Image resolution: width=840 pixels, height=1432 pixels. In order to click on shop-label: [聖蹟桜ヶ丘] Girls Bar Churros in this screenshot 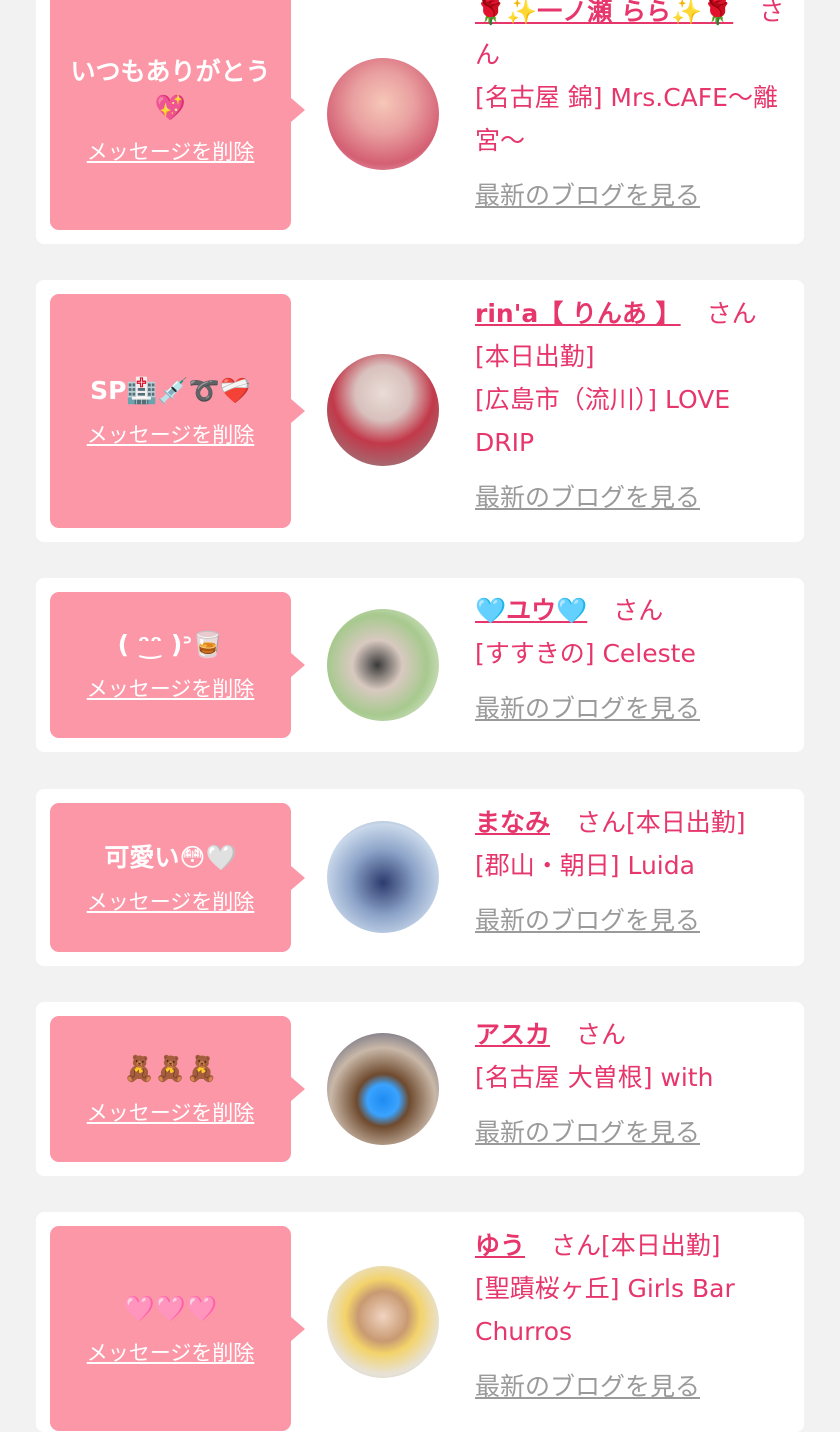, I will do `click(605, 1310)`.